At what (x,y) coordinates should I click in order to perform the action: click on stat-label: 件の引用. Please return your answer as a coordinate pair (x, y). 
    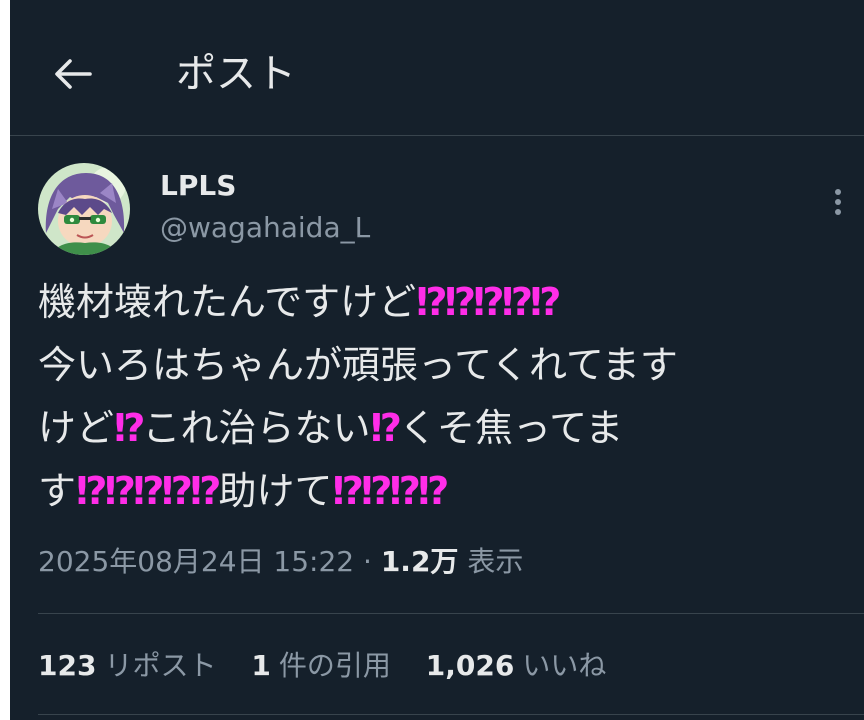
    Looking at the image, I should click on (334, 665).